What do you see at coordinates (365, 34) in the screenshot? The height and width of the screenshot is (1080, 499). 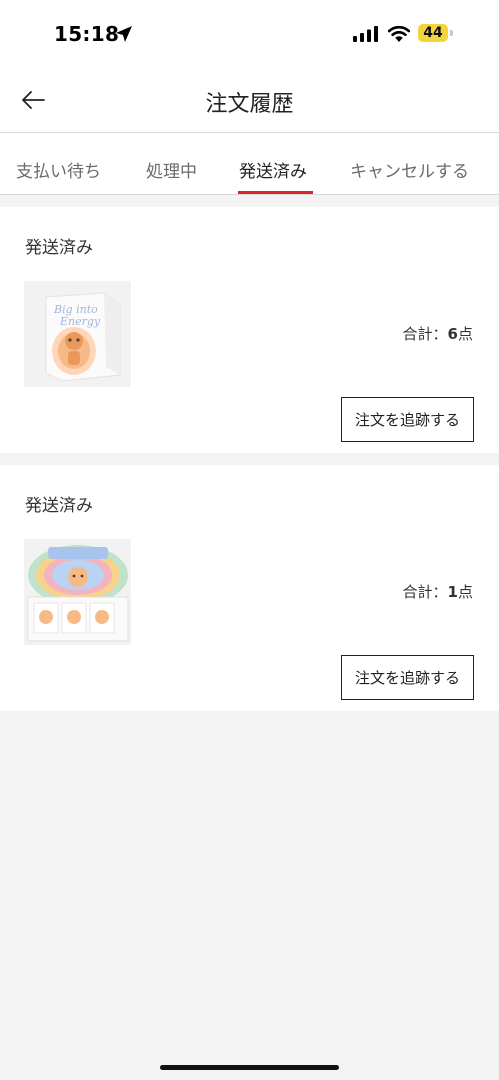 I see `signal-bars-icon` at bounding box center [365, 34].